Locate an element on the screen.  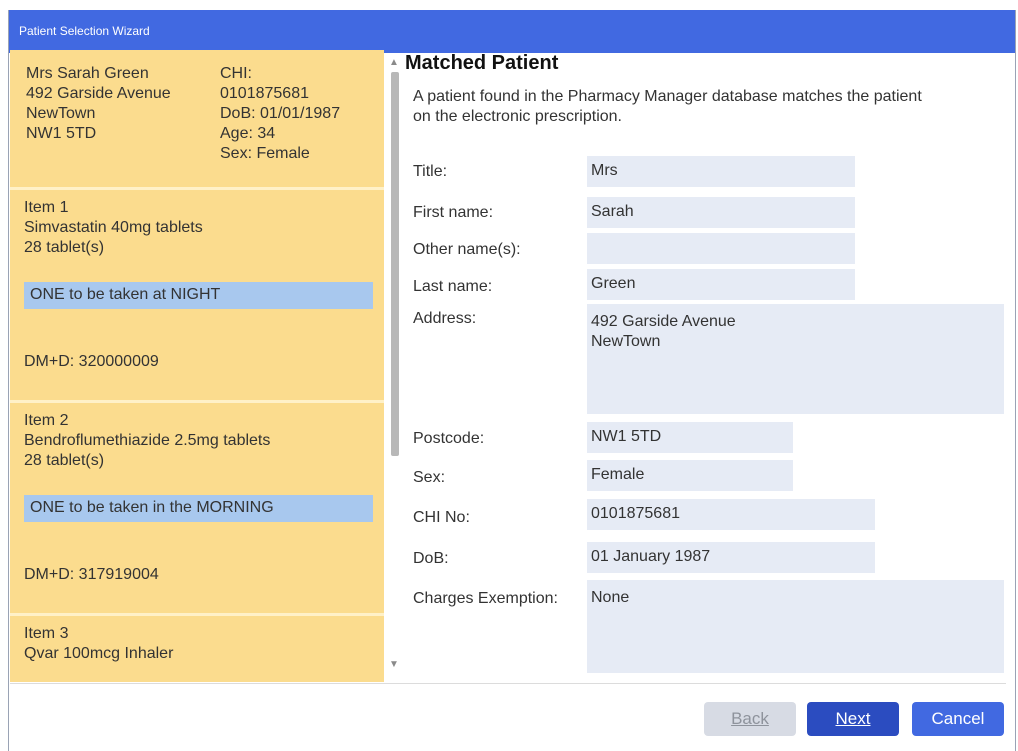
patient-postcode: NW1 5TD is located at coordinates (61, 133).